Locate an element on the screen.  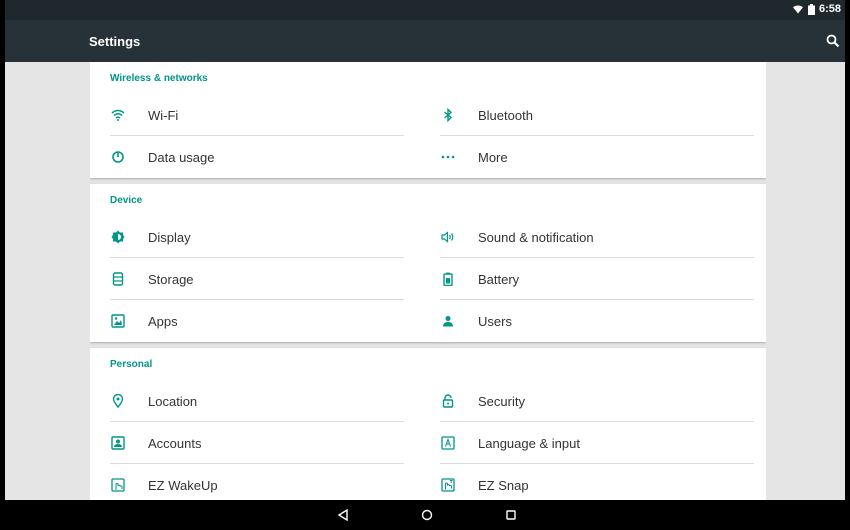
tile-label: Display is located at coordinates (169, 237).